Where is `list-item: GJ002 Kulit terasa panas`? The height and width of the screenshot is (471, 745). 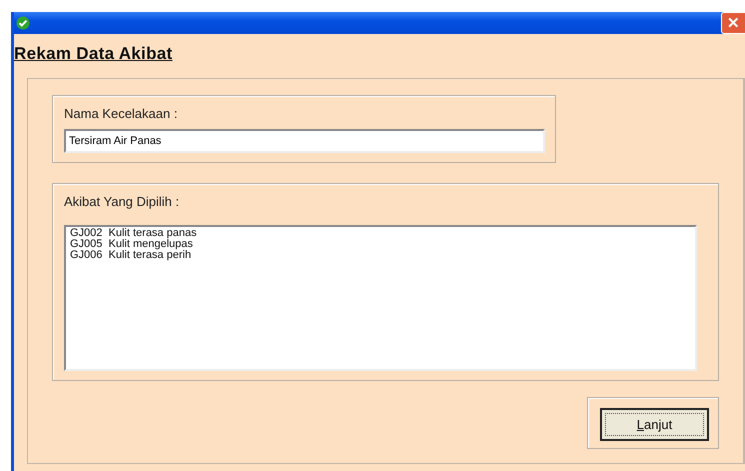 list-item: GJ002 Kulit terasa panas is located at coordinates (380, 233).